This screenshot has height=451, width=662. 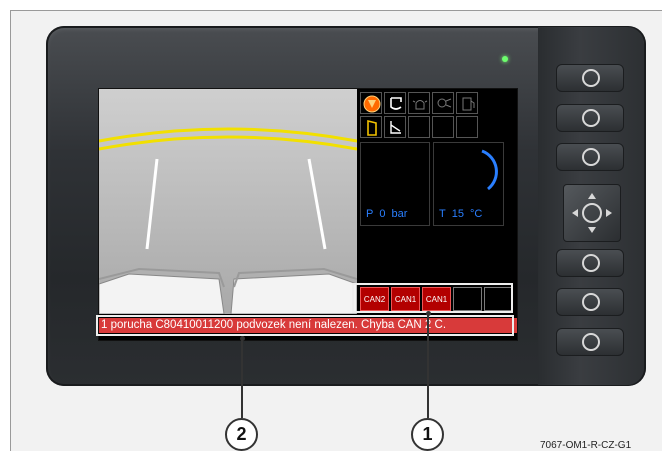 What do you see at coordinates (427, 434) in the screenshot?
I see `callout-1: 1` at bounding box center [427, 434].